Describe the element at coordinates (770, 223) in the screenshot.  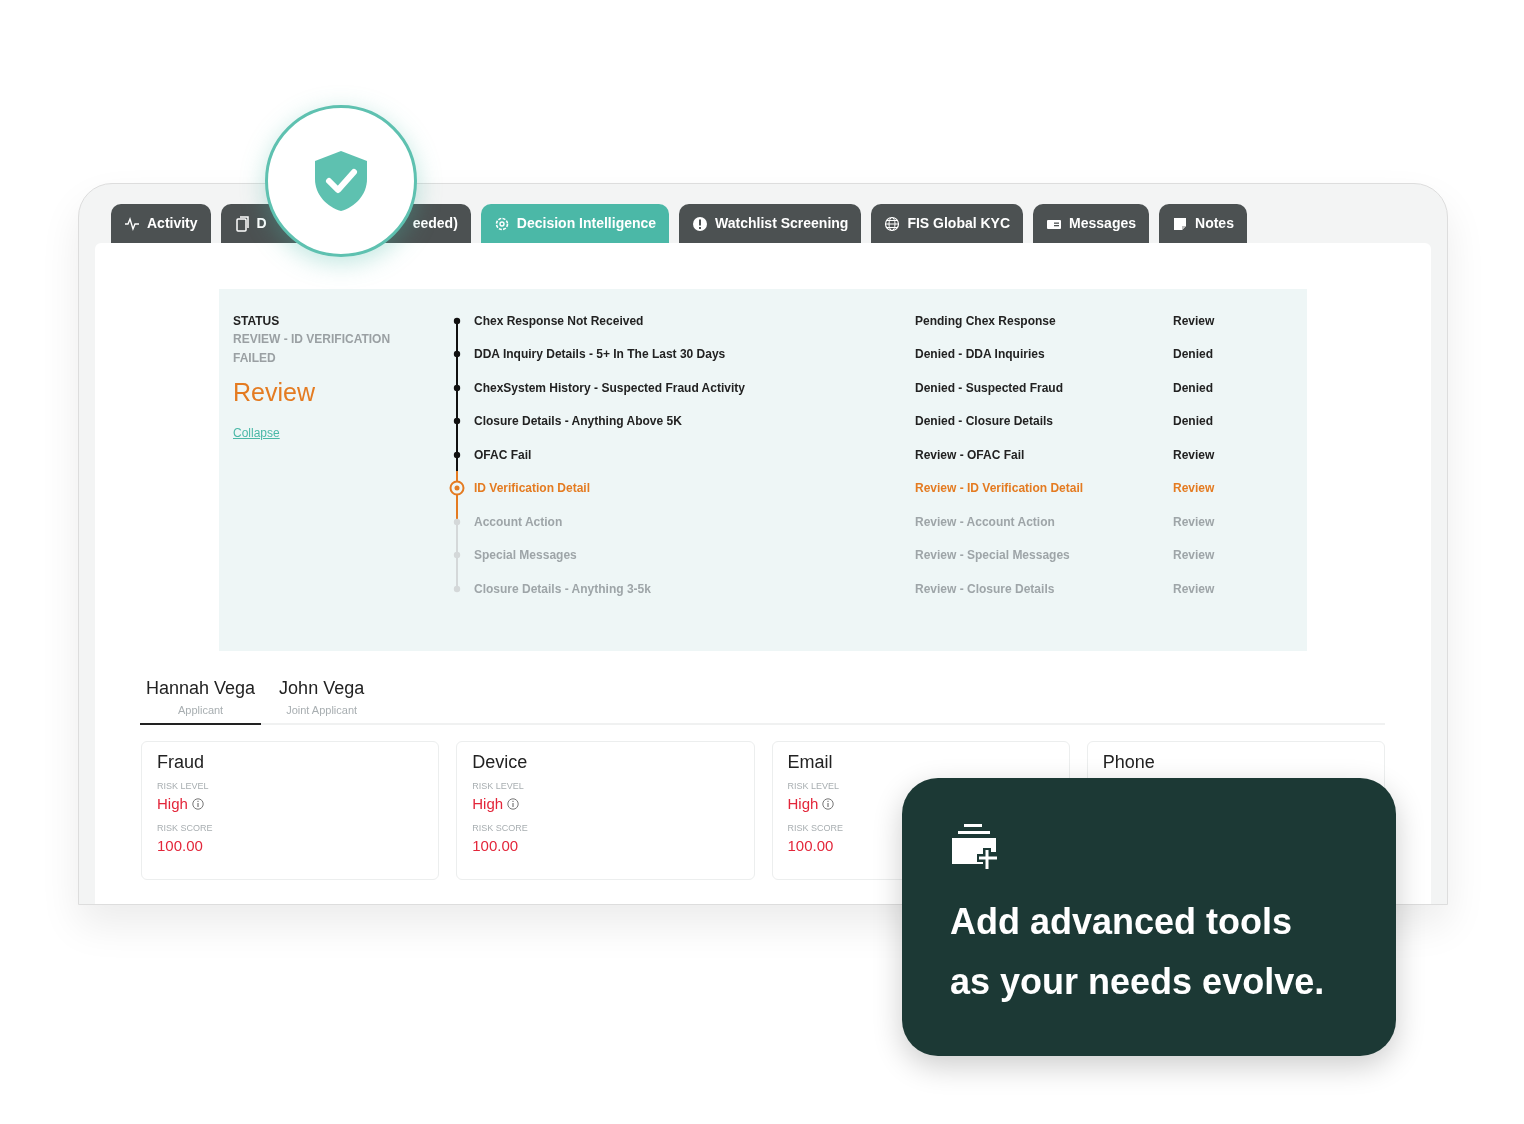
I see `tab: Watchlist Screening` at that location.